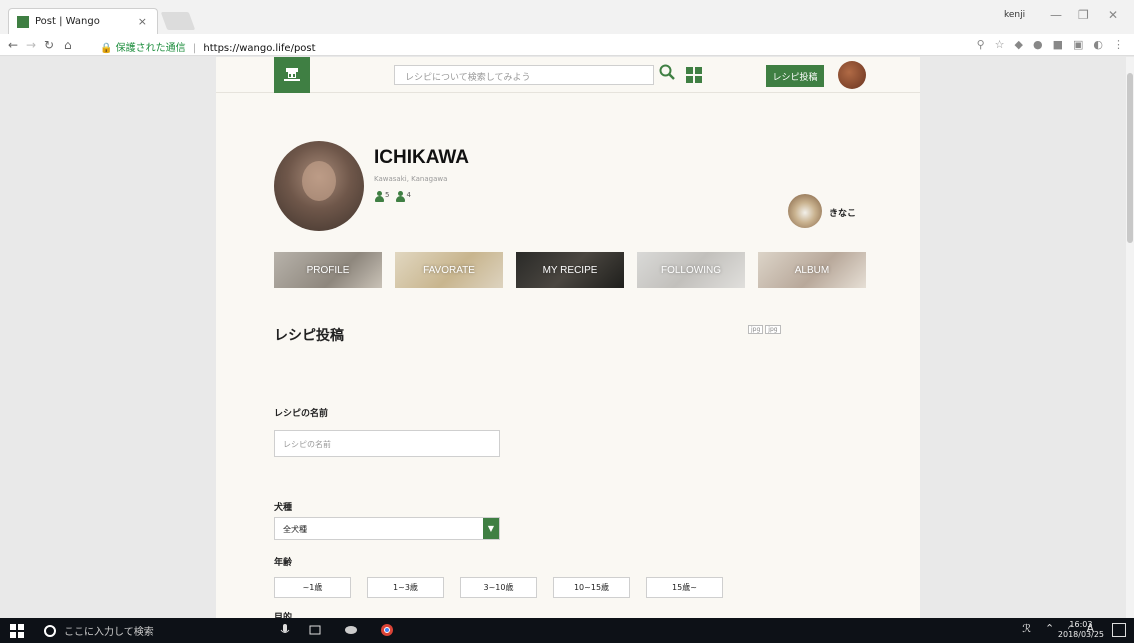 This screenshot has height=643, width=1134. What do you see at coordinates (842, 212) in the screenshot?
I see `dog-name: きなこ` at bounding box center [842, 212].